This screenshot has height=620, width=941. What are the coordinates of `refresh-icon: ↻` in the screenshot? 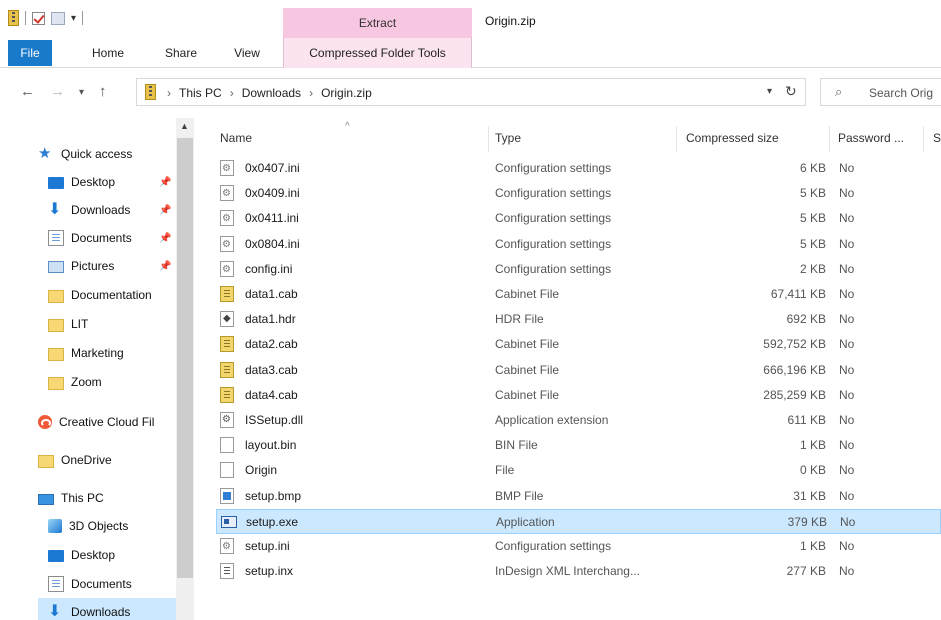 It's located at (791, 91).